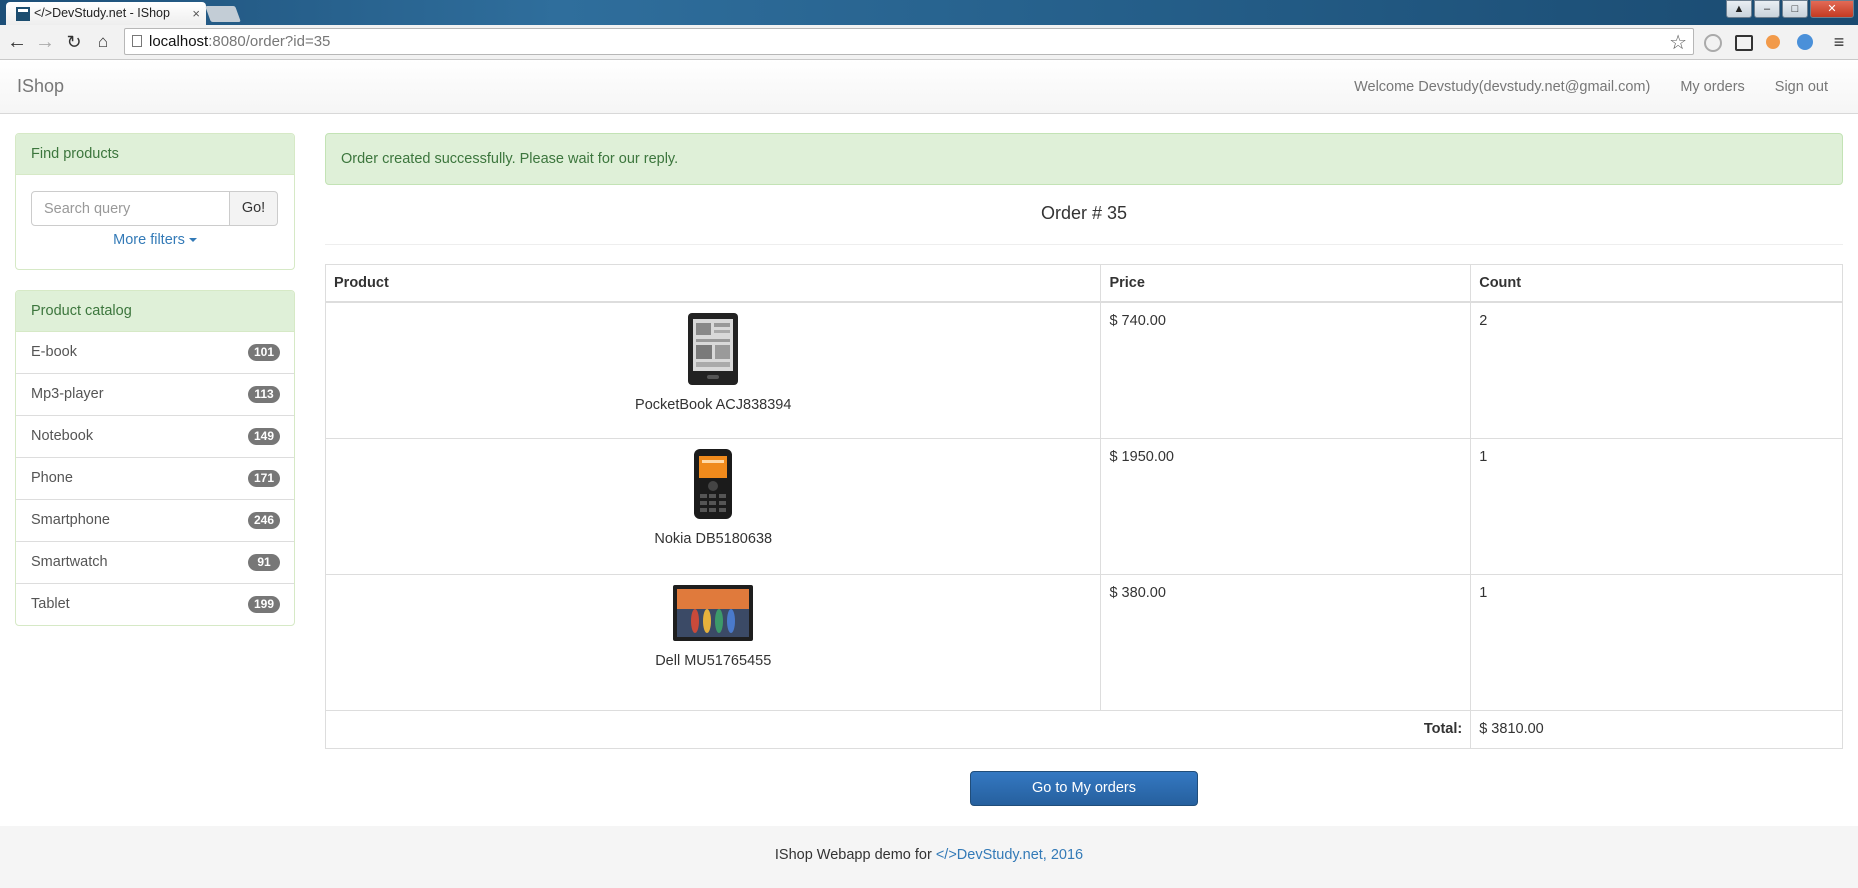 This screenshot has height=888, width=1858. What do you see at coordinates (1083, 642) in the screenshot?
I see `table-row: Dell MU51765455 $ 380.00 1` at bounding box center [1083, 642].